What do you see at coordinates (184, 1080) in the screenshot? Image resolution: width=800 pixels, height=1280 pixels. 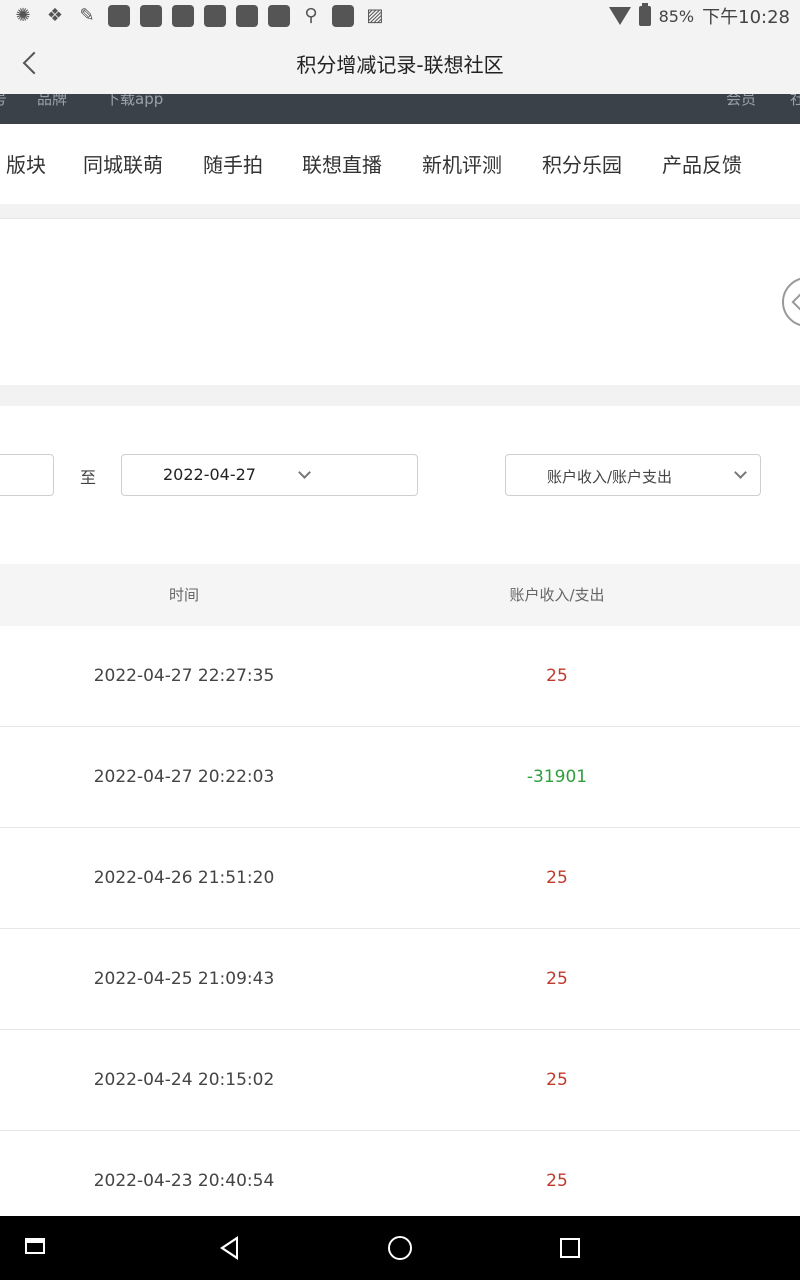 I see `record-time: 2022-04-24 20:15:02` at bounding box center [184, 1080].